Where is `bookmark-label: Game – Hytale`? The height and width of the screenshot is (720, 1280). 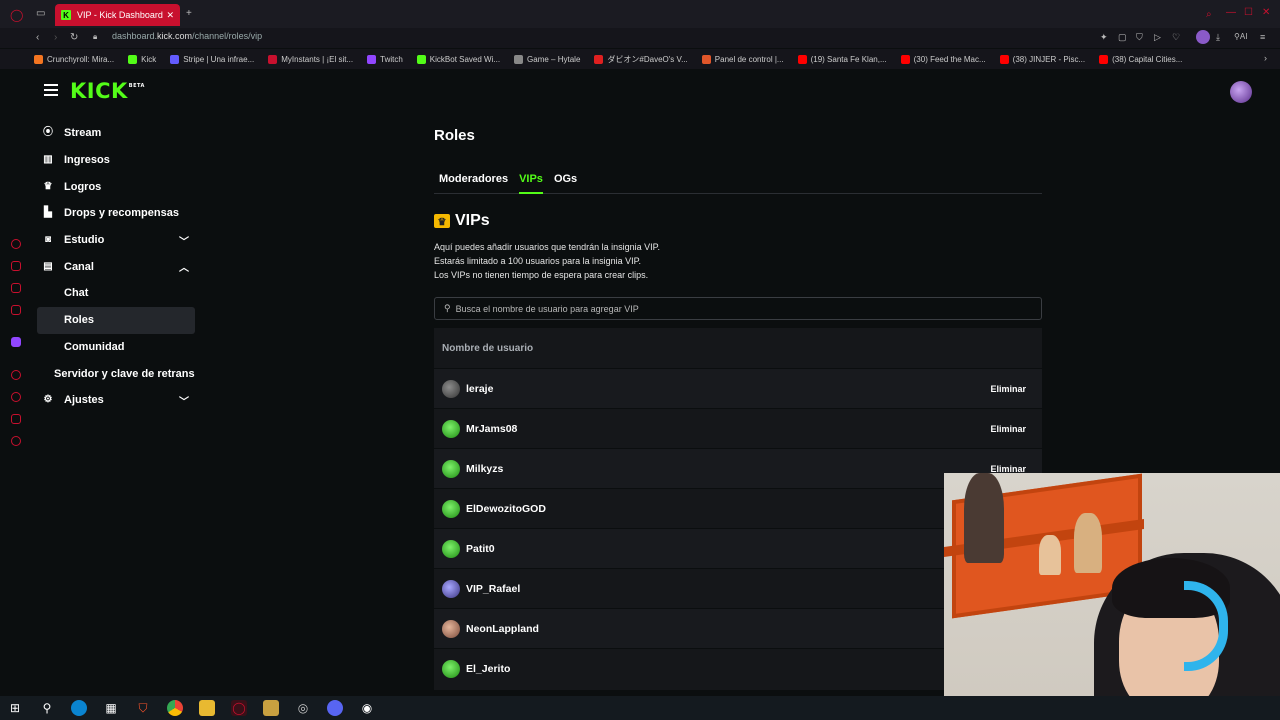 bookmark-label: Game – Hytale is located at coordinates (554, 59).